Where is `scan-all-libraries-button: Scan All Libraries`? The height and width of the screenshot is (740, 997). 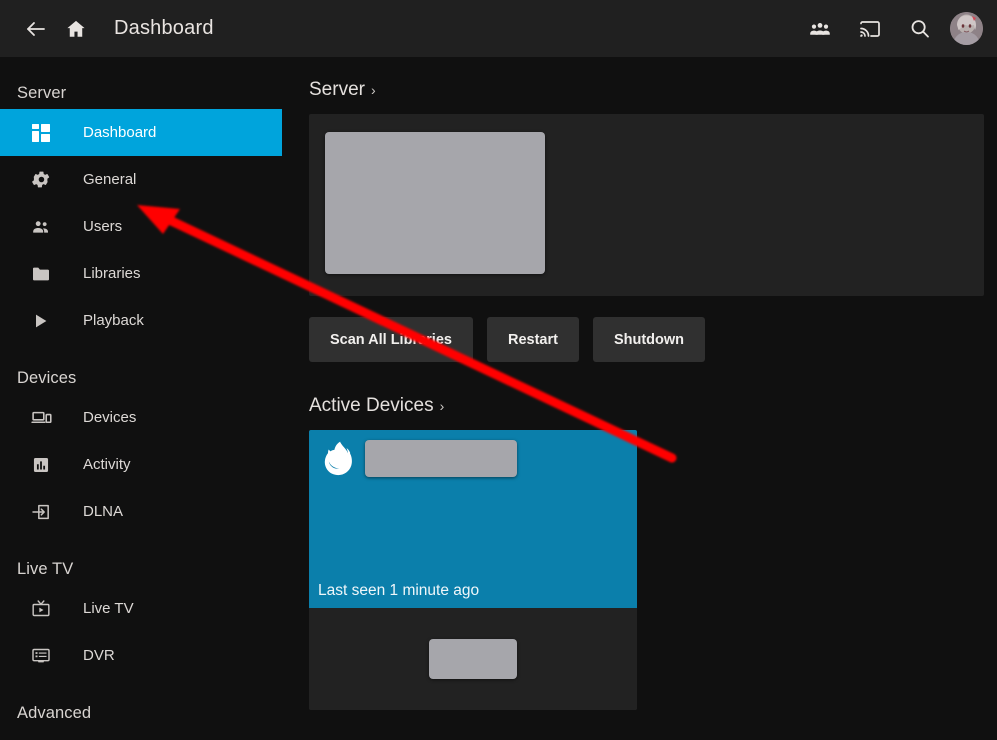
scan-all-libraries-button: Scan All Libraries is located at coordinates (391, 339).